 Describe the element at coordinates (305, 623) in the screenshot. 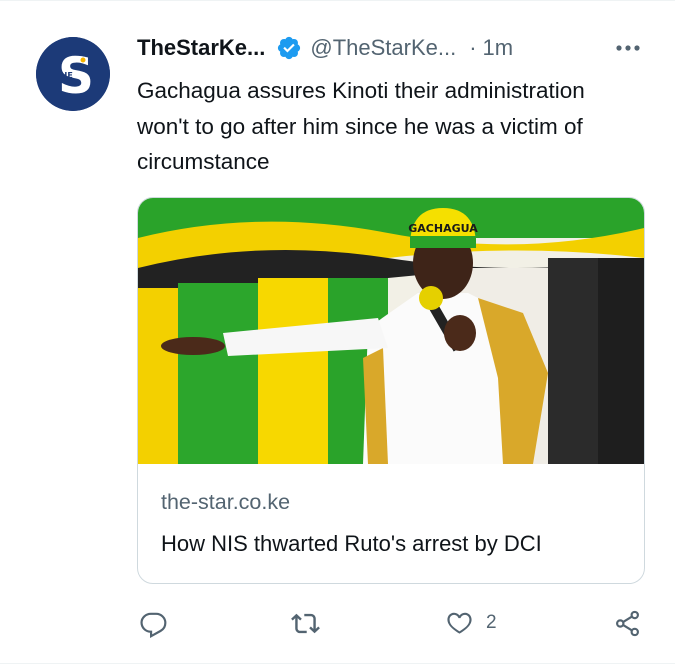

I see `retweet-icon` at that location.